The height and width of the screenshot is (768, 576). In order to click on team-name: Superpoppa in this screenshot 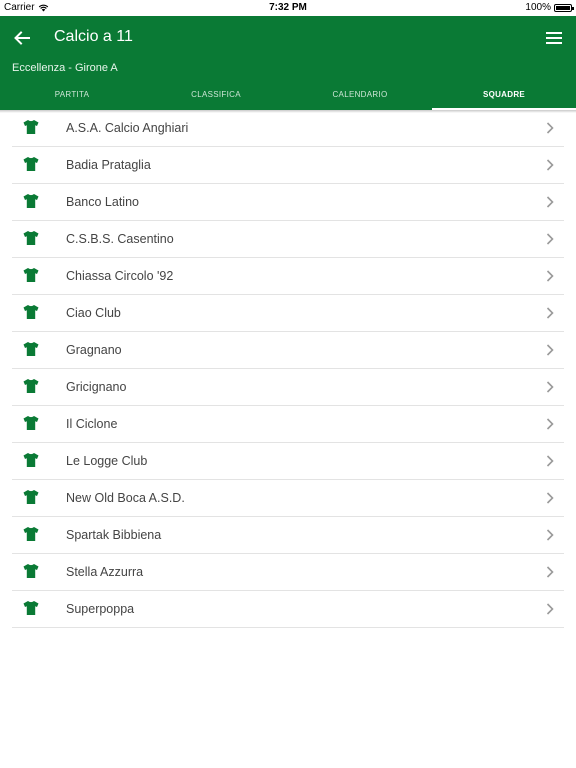, I will do `click(100, 609)`.